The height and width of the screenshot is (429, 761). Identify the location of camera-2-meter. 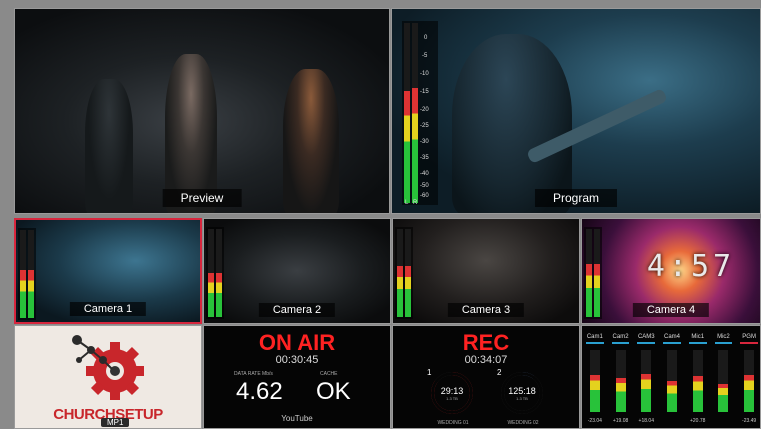
(215, 273).